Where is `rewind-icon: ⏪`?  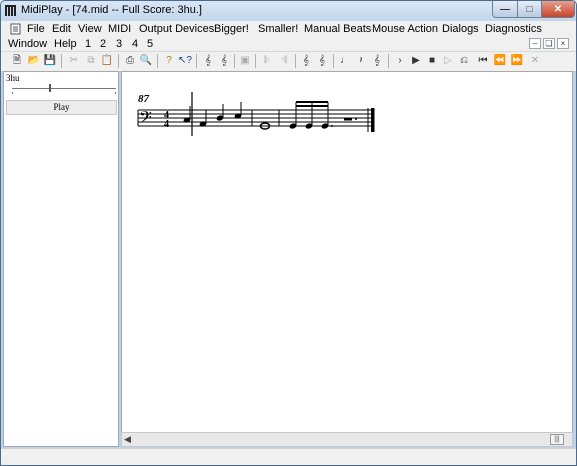
rewind-icon: ⏪ is located at coordinates (500, 60).